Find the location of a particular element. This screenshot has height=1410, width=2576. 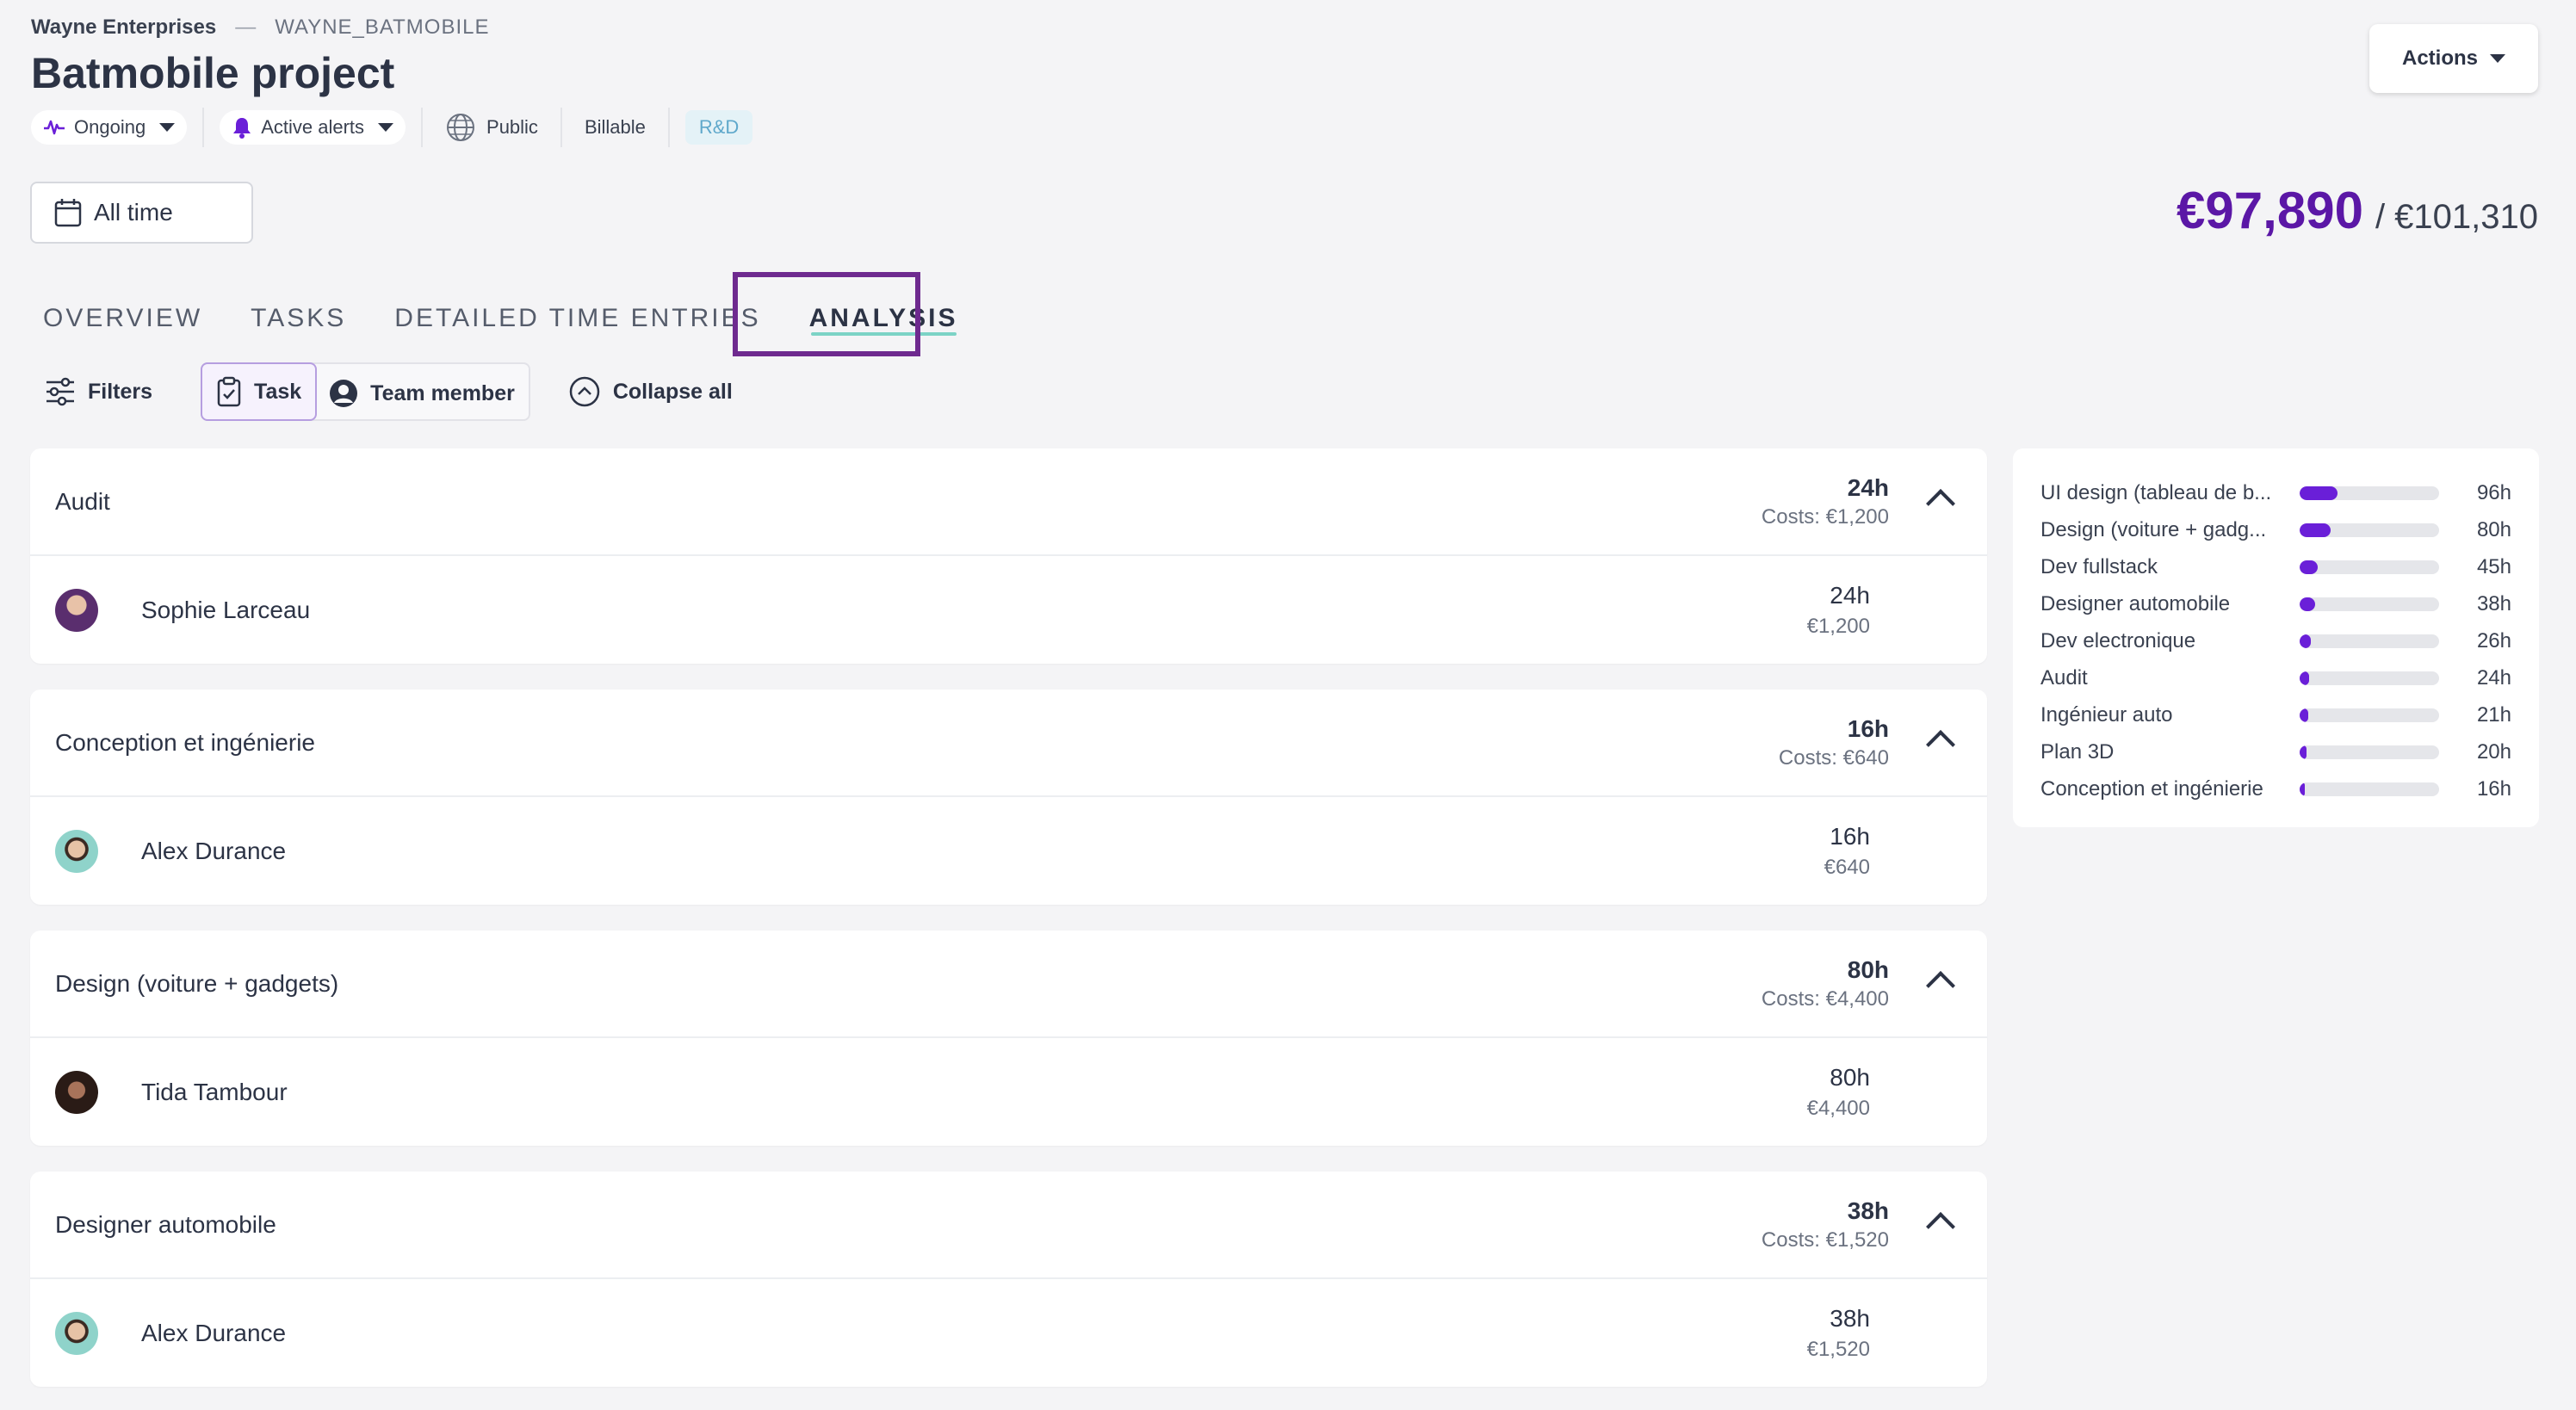

summary-value: 45h is located at coordinates (2494, 566).